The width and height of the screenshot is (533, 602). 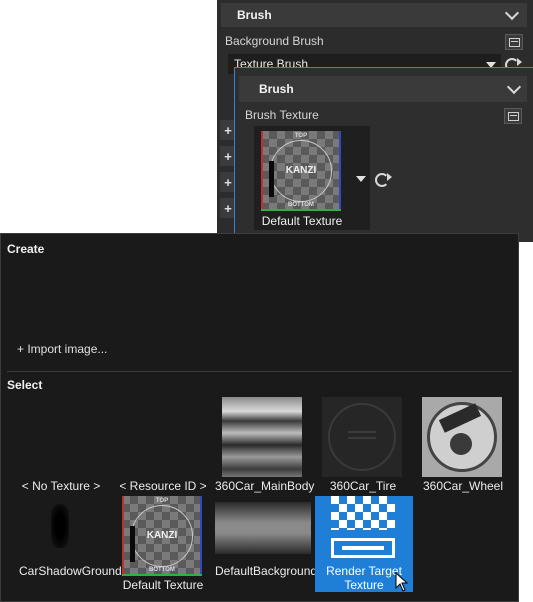 I want to click on create-section-title: Create, so click(x=26, y=249).